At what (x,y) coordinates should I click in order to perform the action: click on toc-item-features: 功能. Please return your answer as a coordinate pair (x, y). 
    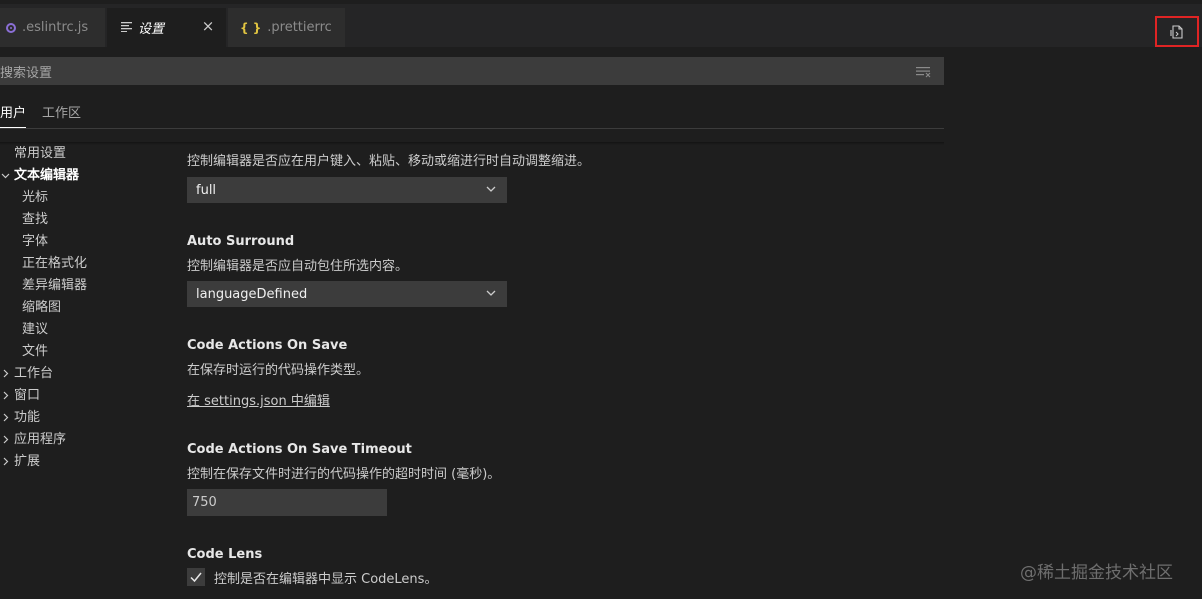
    Looking at the image, I should click on (20, 418).